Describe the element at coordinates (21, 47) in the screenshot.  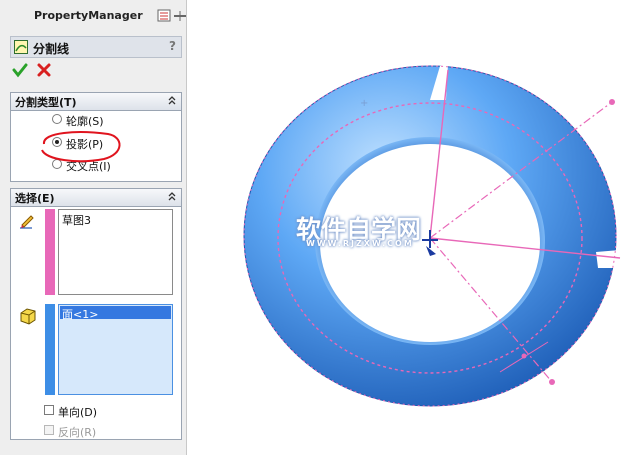
I see `split-line-icon` at that location.